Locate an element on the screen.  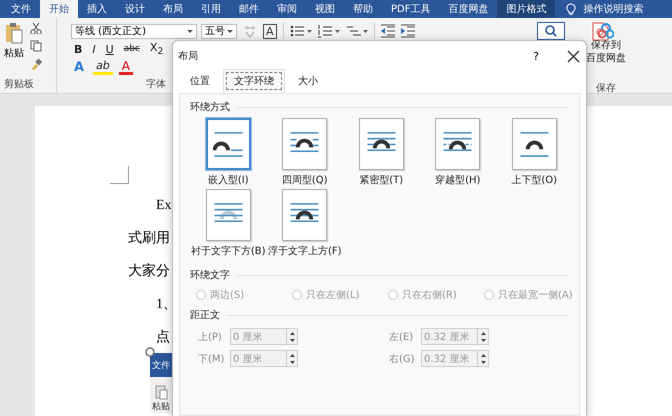
copy-icon is located at coordinates (36, 46).